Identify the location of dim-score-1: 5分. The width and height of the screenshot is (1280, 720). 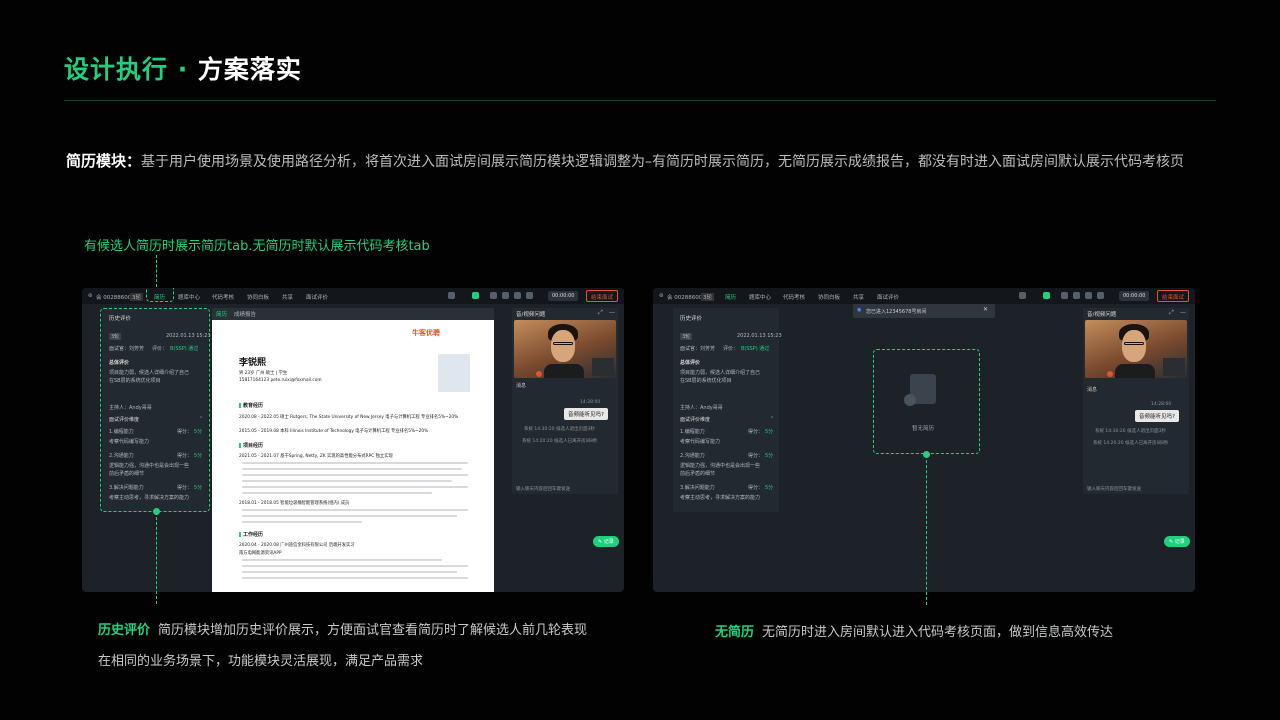
(769, 432).